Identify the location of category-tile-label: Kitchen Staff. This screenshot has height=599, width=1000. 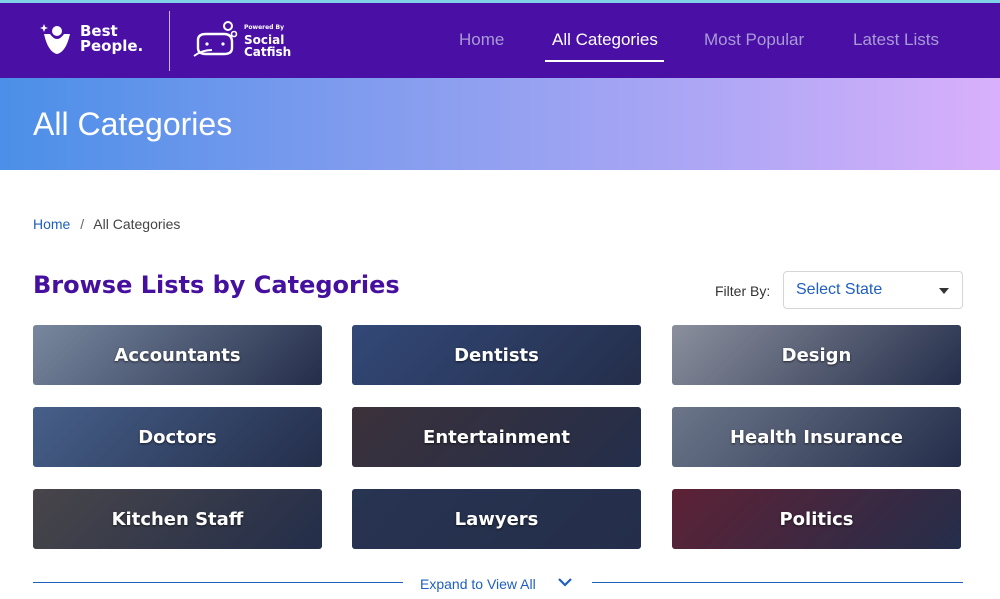
(177, 519).